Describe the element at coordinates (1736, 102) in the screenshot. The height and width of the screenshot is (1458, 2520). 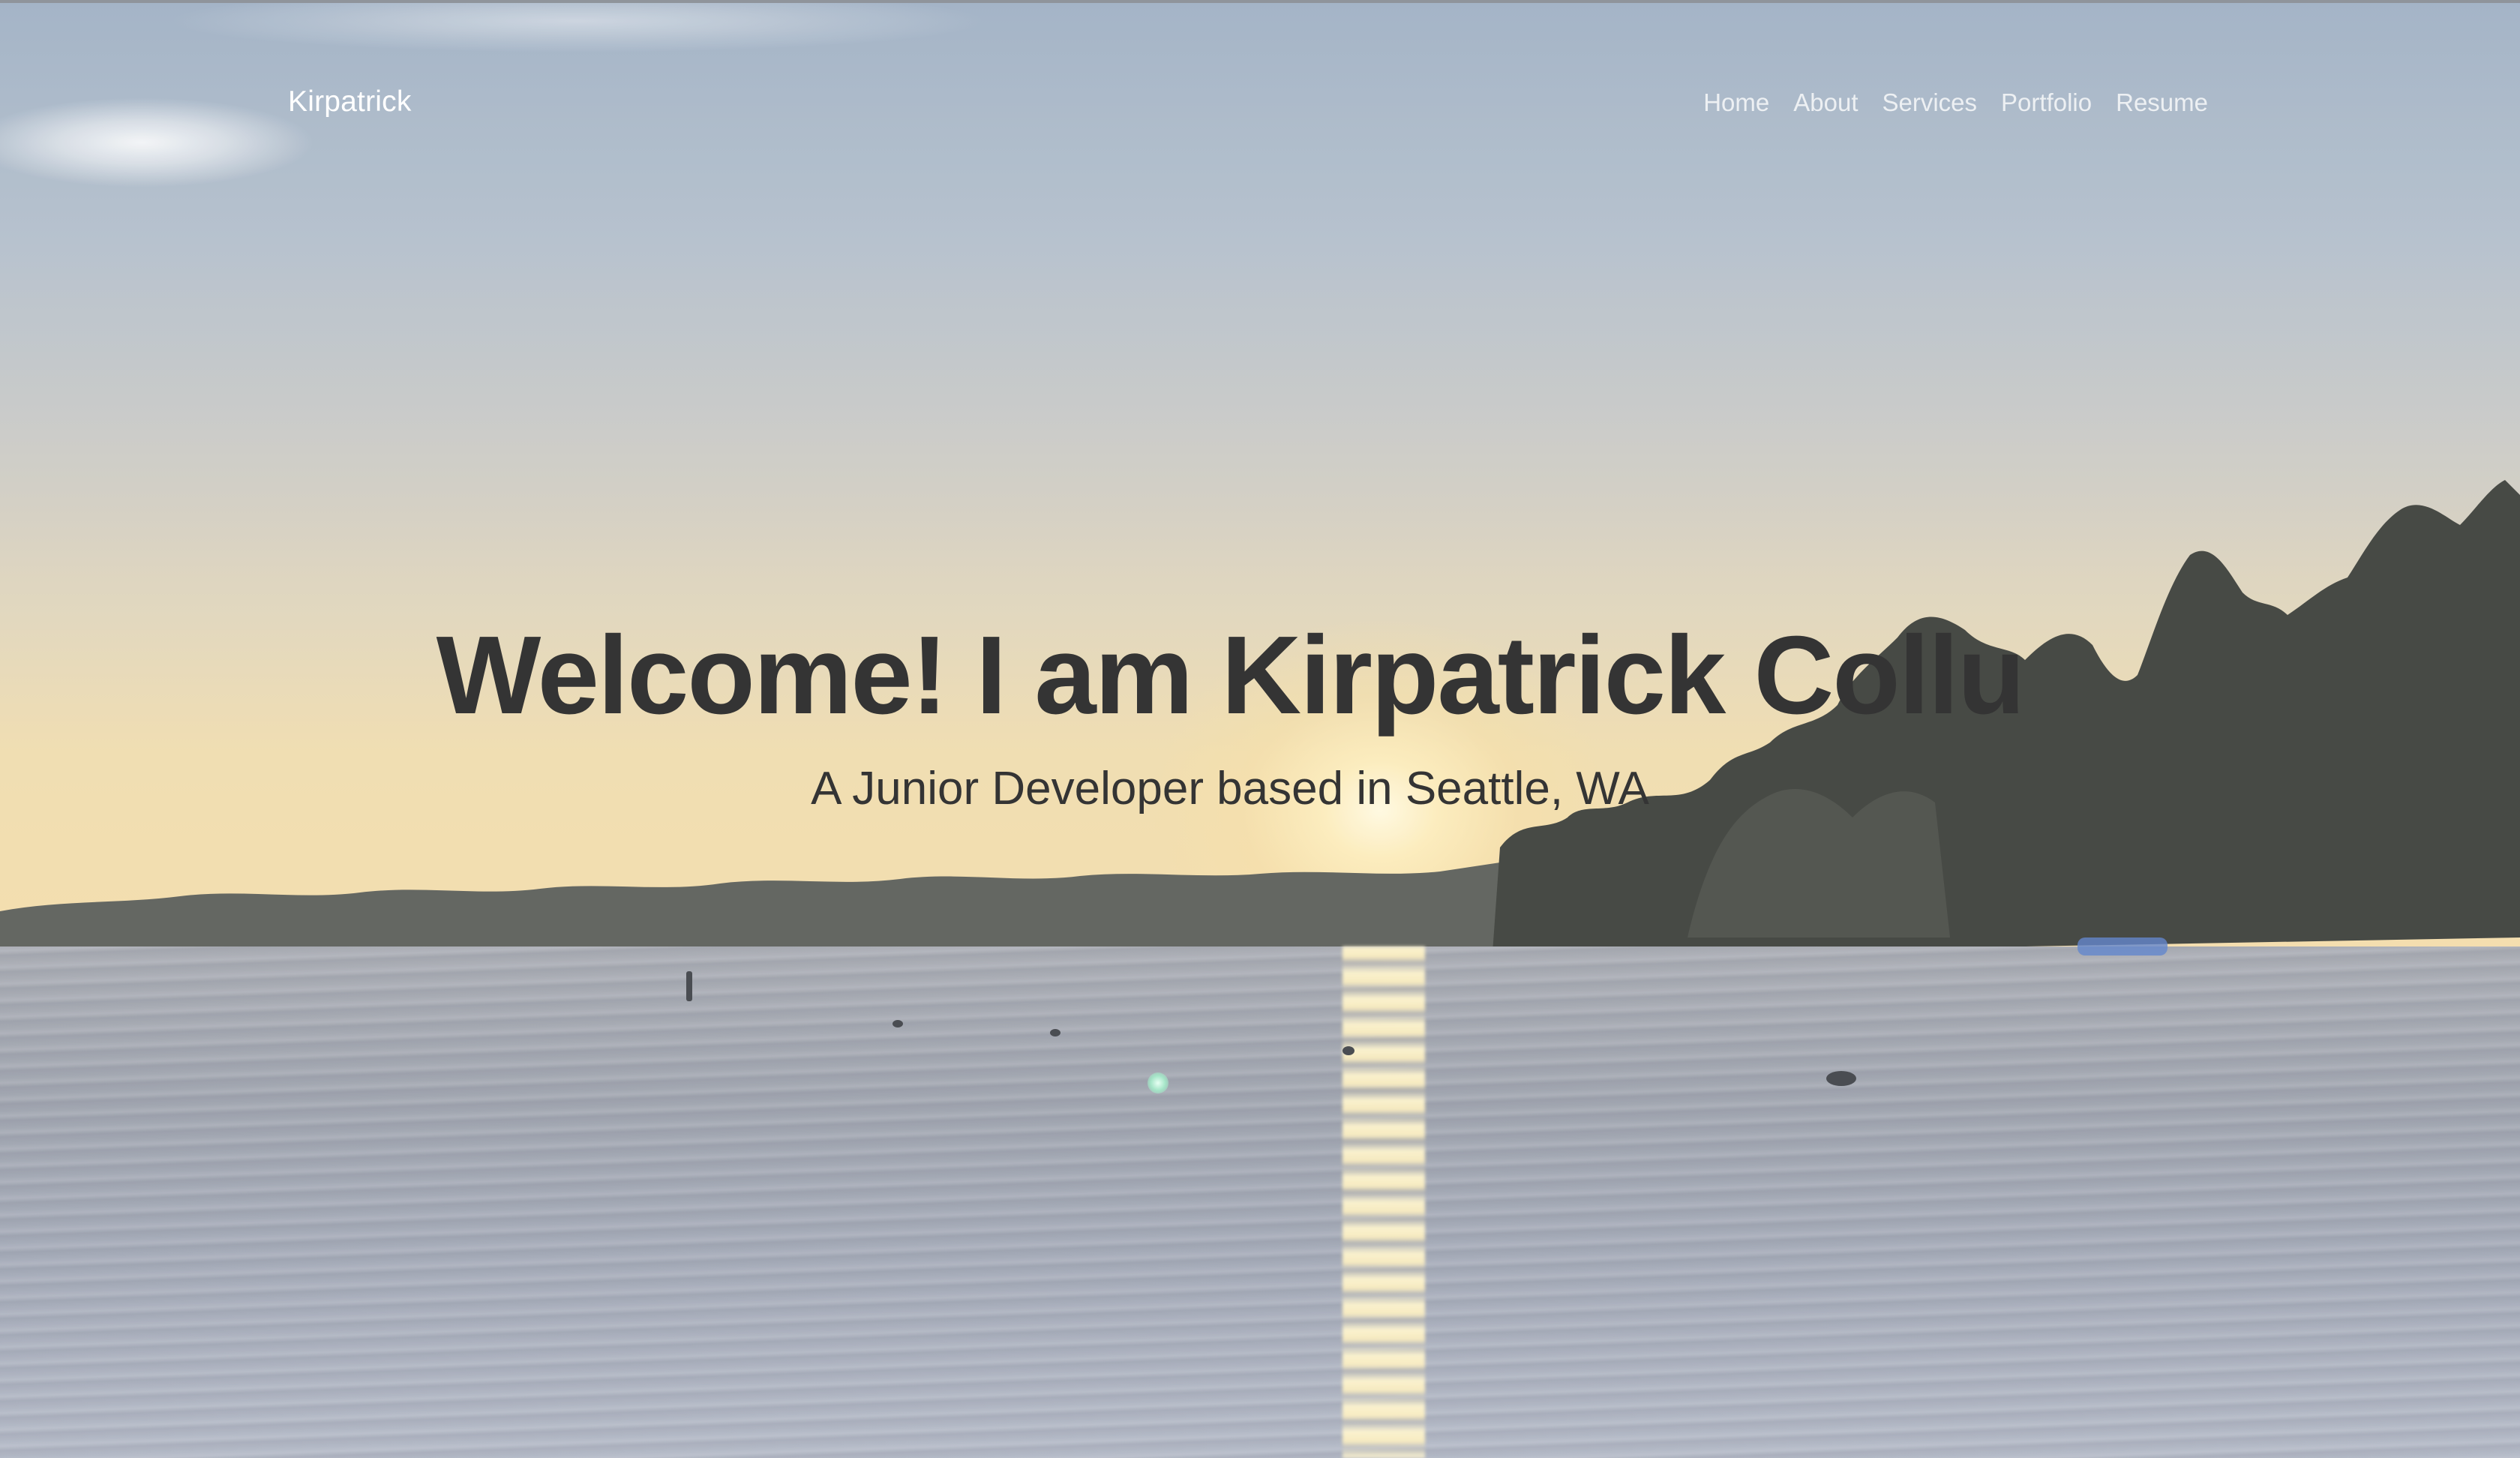
I see `nav-link-home: Home` at that location.